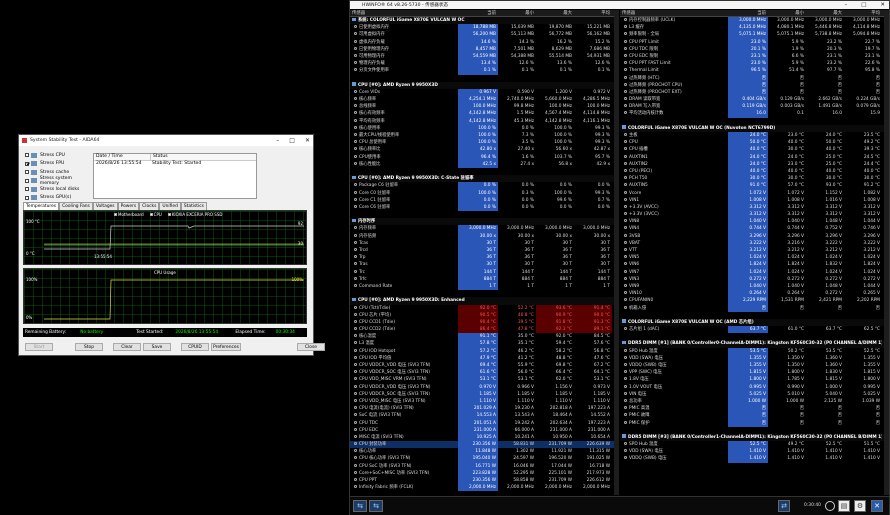 The height and width of the screenshot is (515, 890). What do you see at coordinates (844, 506) in the screenshot?
I see `report-icon: ▤` at bounding box center [844, 506].